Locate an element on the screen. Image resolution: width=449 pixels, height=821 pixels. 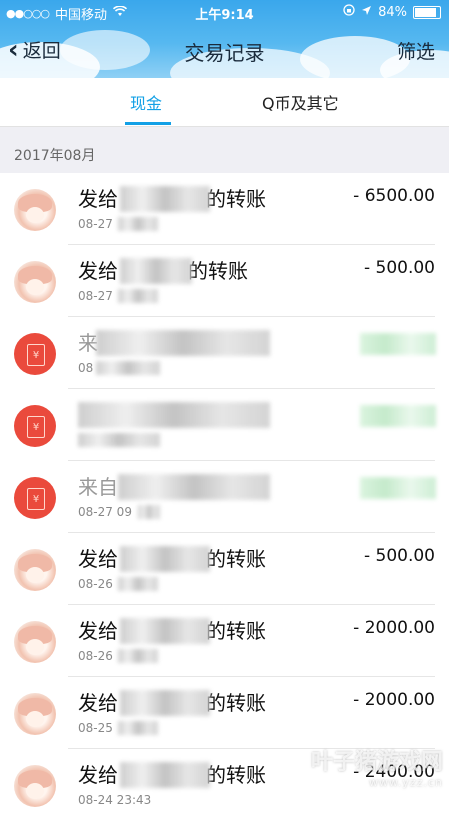
tab-bar: 现金 Q币及其它 is located at coordinates (224, 102).